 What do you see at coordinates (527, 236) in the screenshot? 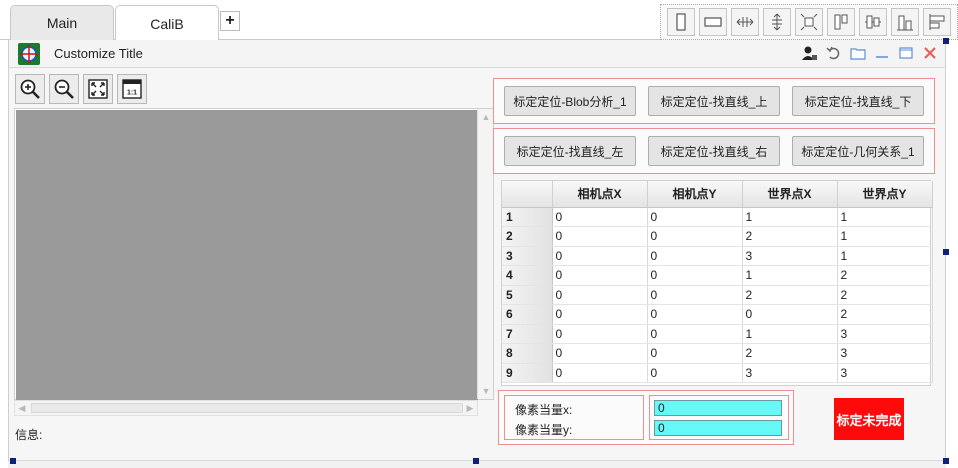
I see `row-header: 2` at bounding box center [527, 236].